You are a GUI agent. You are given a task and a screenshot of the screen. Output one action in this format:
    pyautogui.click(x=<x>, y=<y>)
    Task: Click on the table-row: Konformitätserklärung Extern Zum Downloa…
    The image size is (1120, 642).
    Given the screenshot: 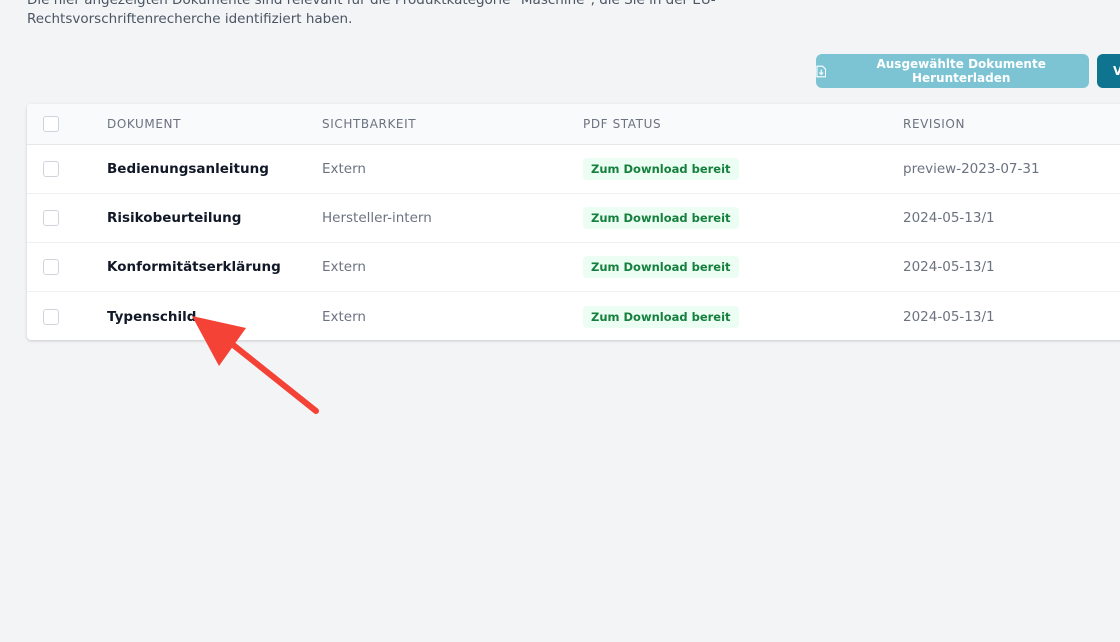 What is the action you would take?
    pyautogui.click(x=573, y=267)
    